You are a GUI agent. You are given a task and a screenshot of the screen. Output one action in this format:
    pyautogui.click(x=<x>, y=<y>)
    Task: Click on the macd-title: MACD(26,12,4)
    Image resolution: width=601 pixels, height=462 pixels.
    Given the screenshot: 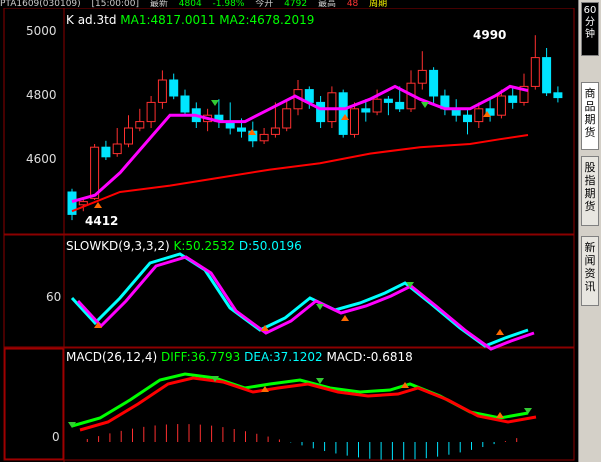 What is the action you would take?
    pyautogui.click(x=112, y=357)
    